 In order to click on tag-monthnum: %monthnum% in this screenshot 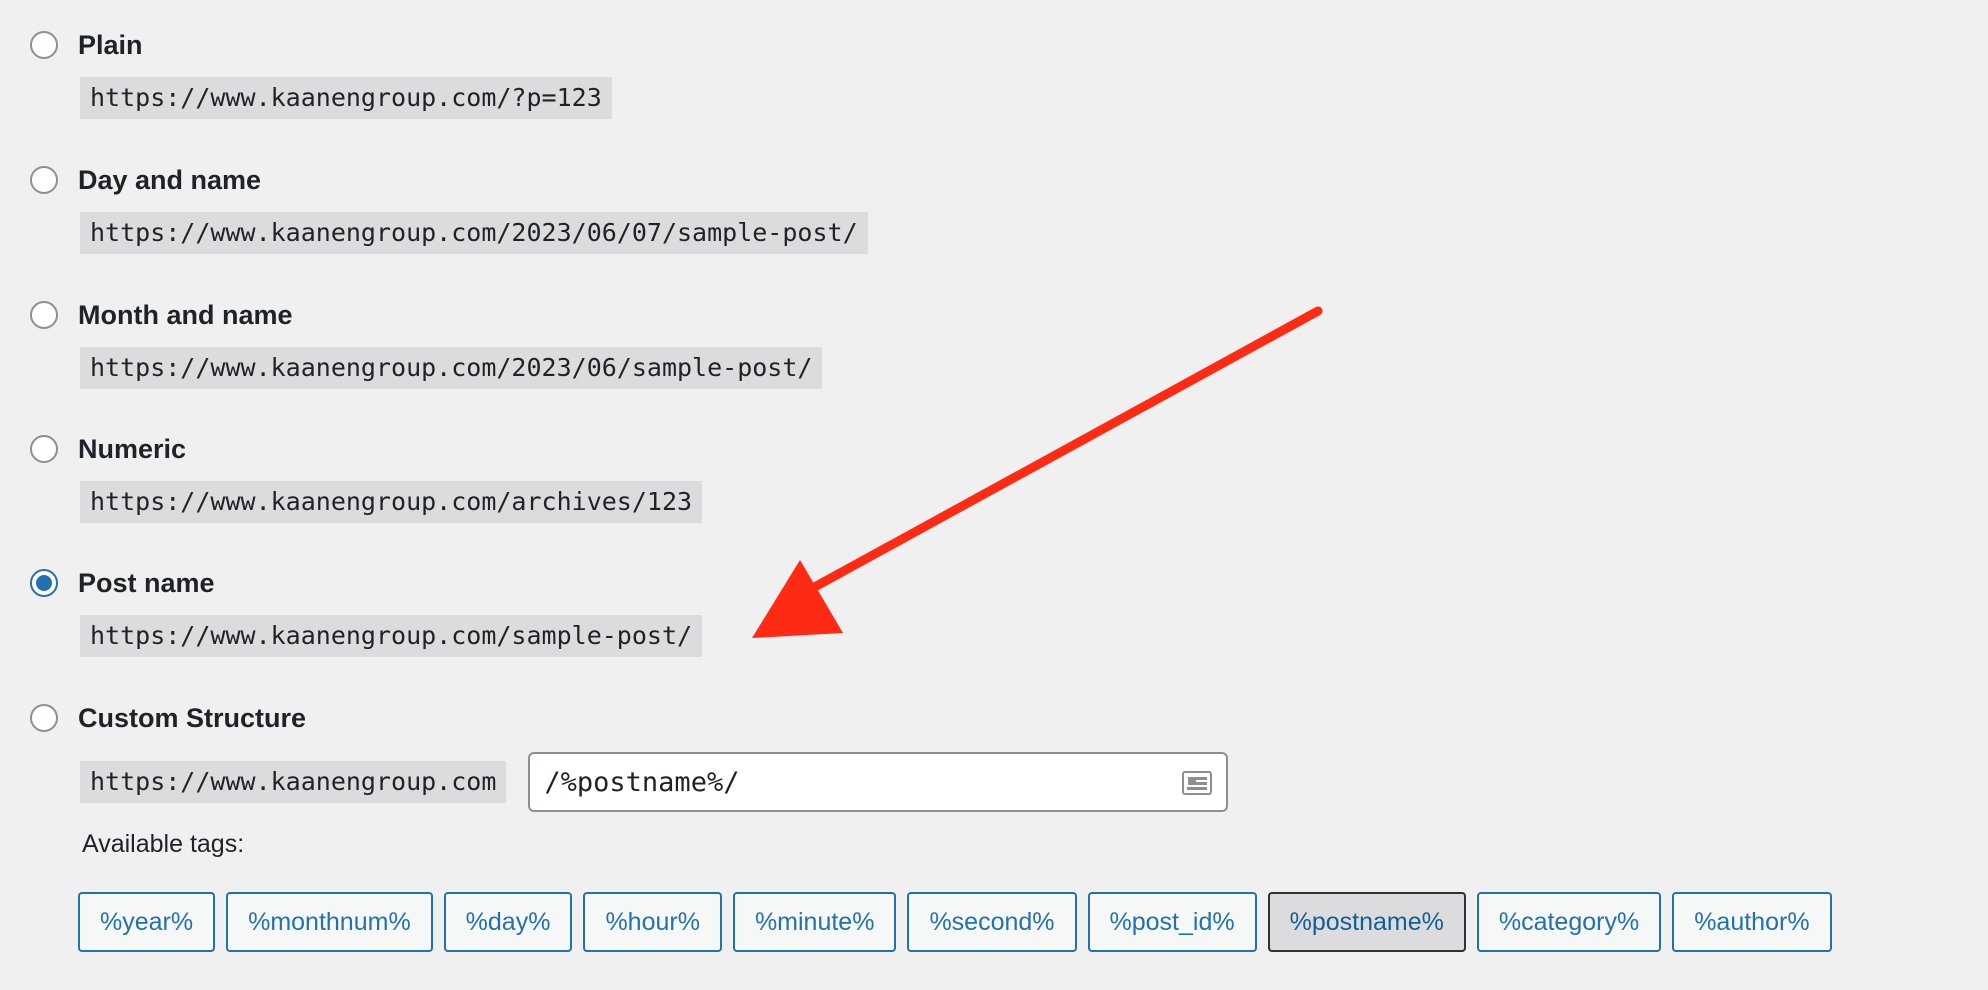, I will do `click(329, 922)`.